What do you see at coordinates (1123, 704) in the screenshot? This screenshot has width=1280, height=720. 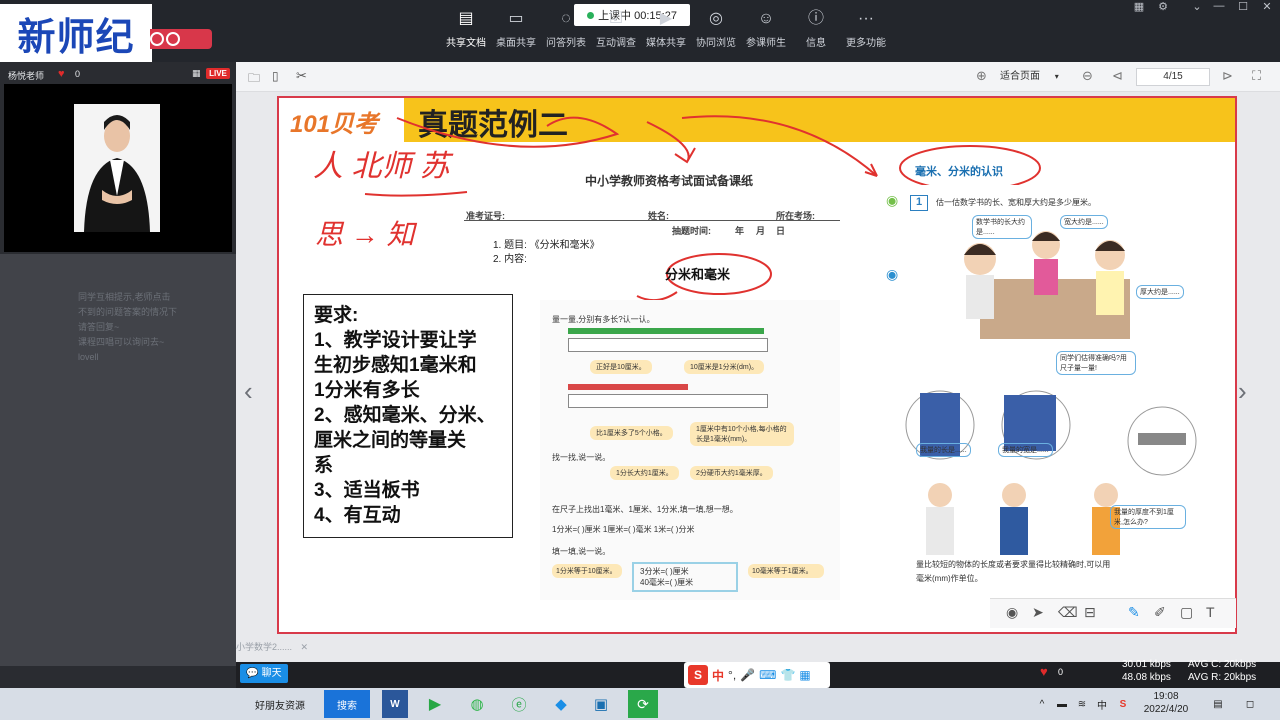 I see `sogou-tray-icon: S` at bounding box center [1123, 704].